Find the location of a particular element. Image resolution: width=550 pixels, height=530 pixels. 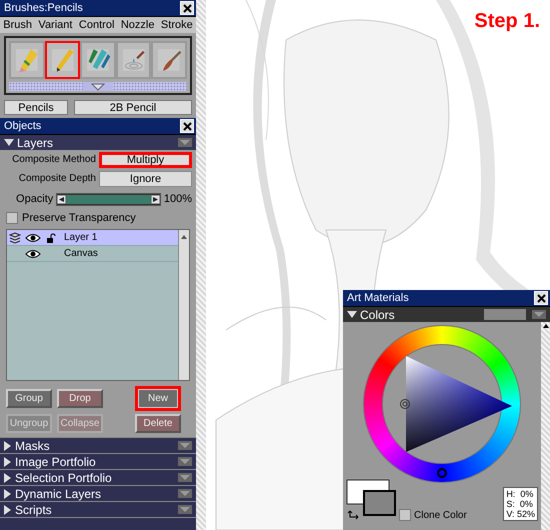

section-header: Colors is located at coordinates (446, 314).